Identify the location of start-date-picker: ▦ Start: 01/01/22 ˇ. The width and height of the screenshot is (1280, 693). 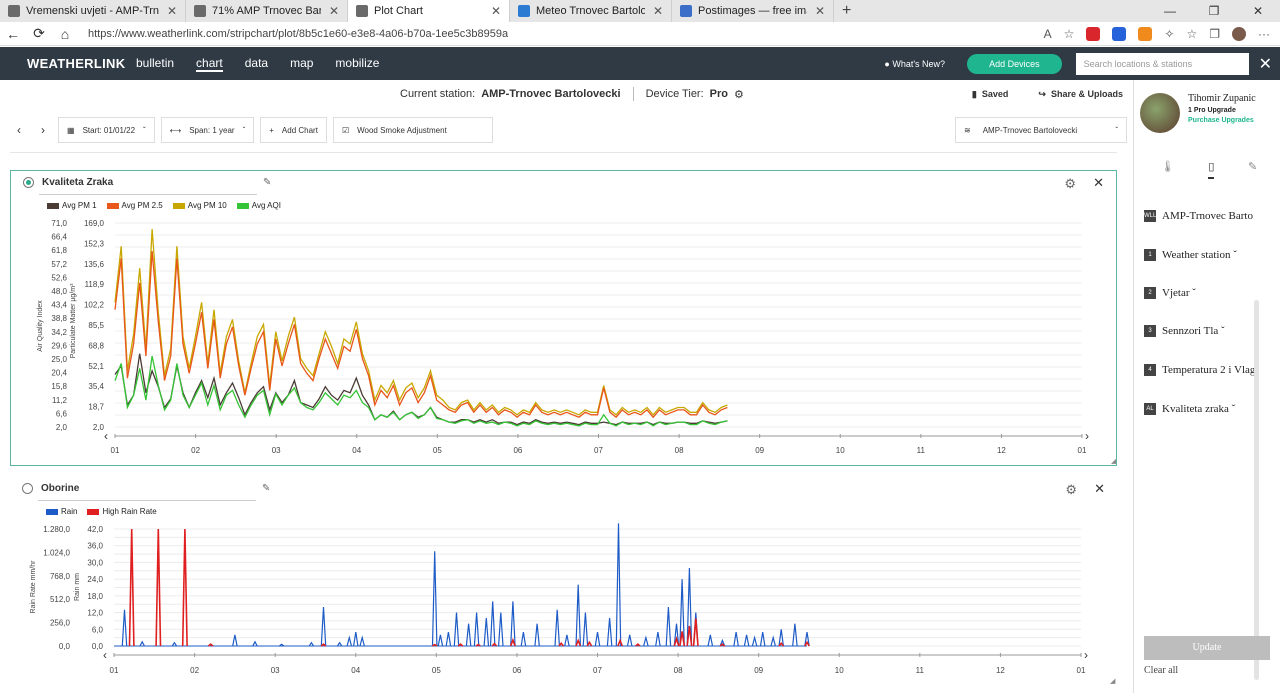
(106, 130).